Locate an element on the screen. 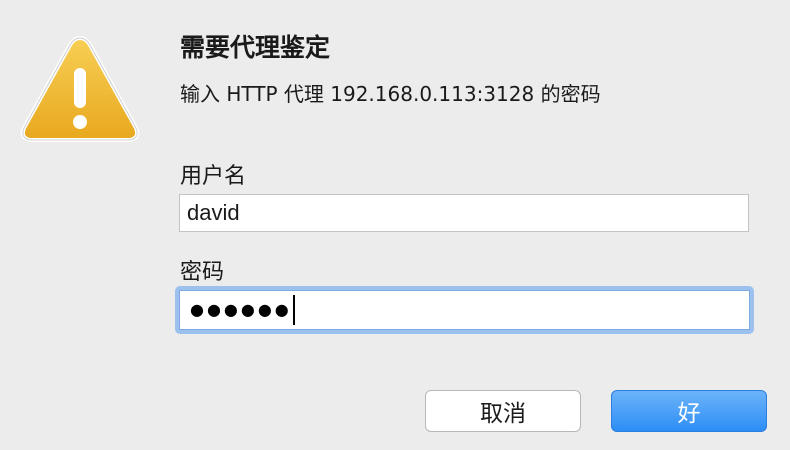  password-focus-ring: ●●●●●● is located at coordinates (464, 310).